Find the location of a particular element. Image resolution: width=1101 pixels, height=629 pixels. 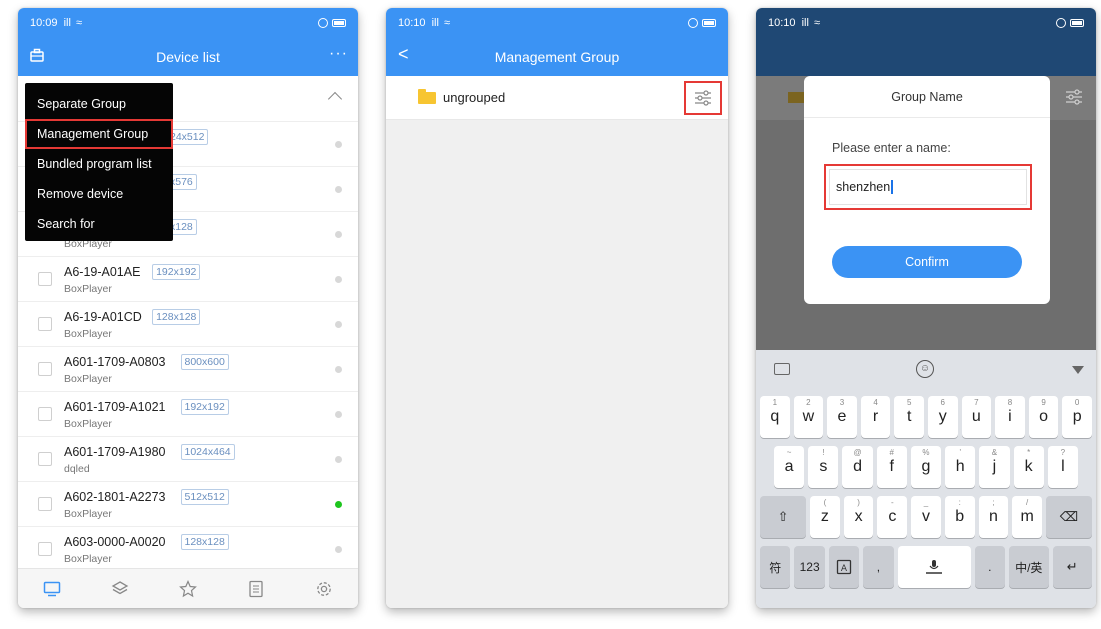

shift-key: ⇧ is located at coordinates (783, 517).